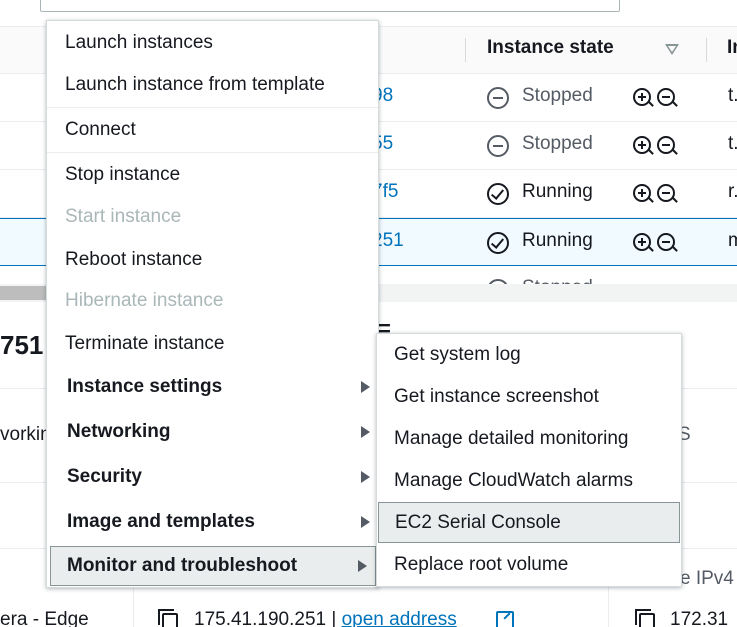 This screenshot has height=627, width=737. What do you see at coordinates (529, 522) in the screenshot?
I see `submenu-item-ec2-serial-console: EC2 Serial Console` at bounding box center [529, 522].